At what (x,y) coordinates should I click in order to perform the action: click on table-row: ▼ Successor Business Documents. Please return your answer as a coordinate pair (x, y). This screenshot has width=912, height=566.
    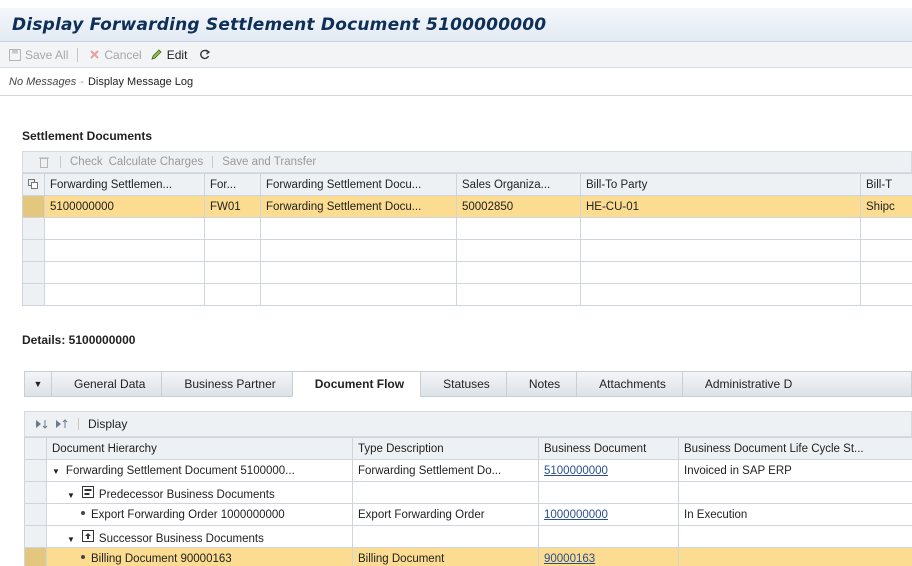
    Looking at the image, I should click on (468, 536).